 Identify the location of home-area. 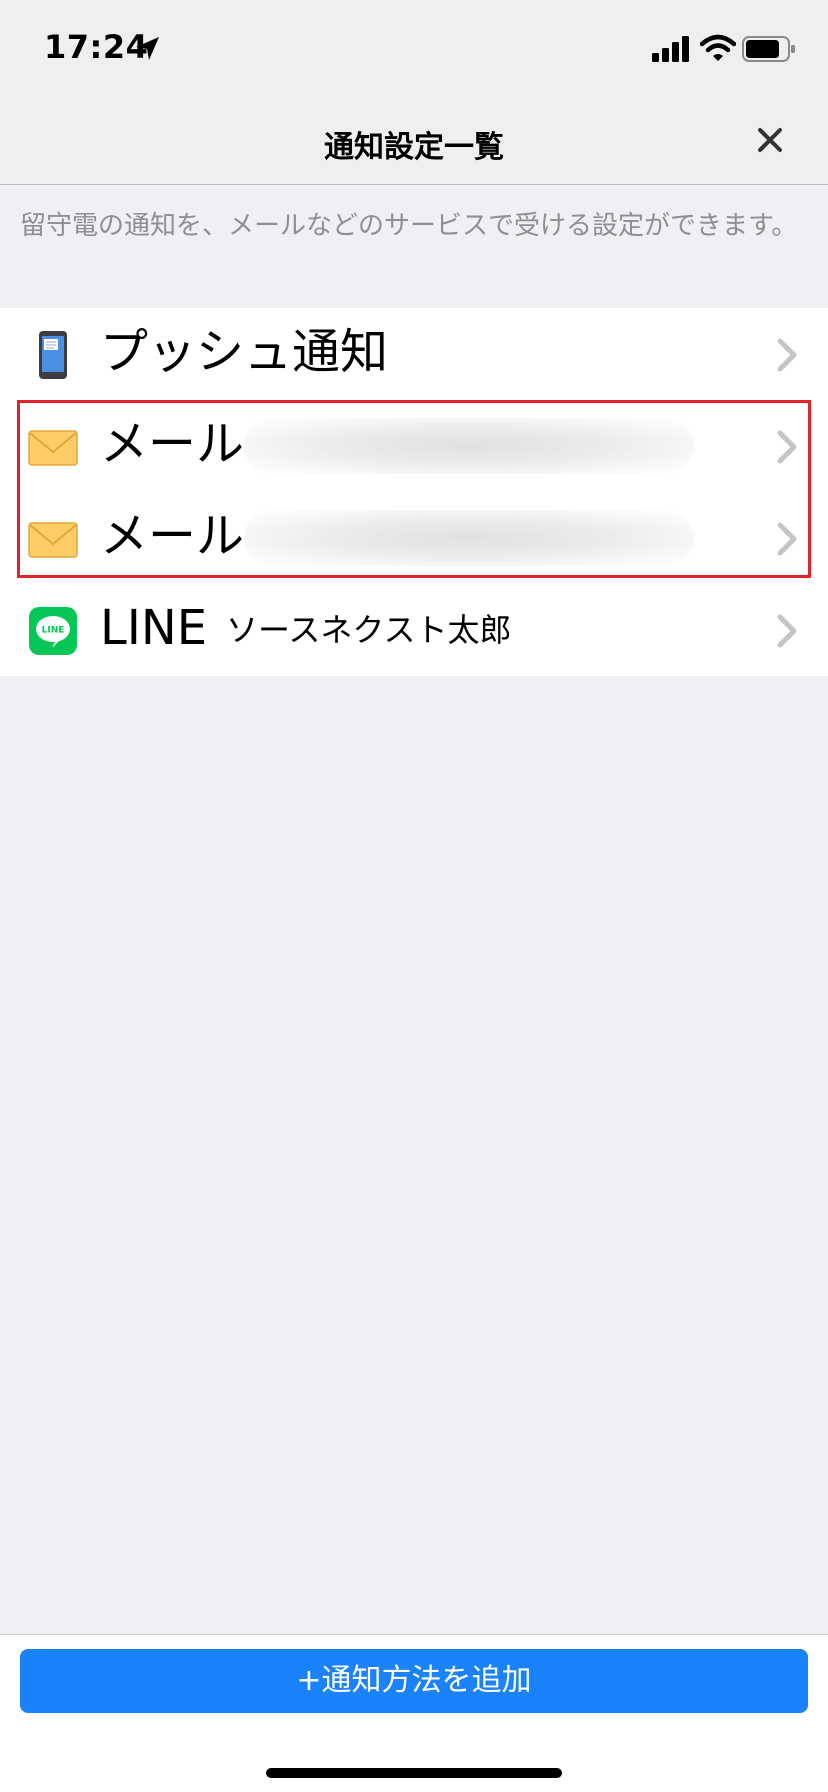
(414, 1758).